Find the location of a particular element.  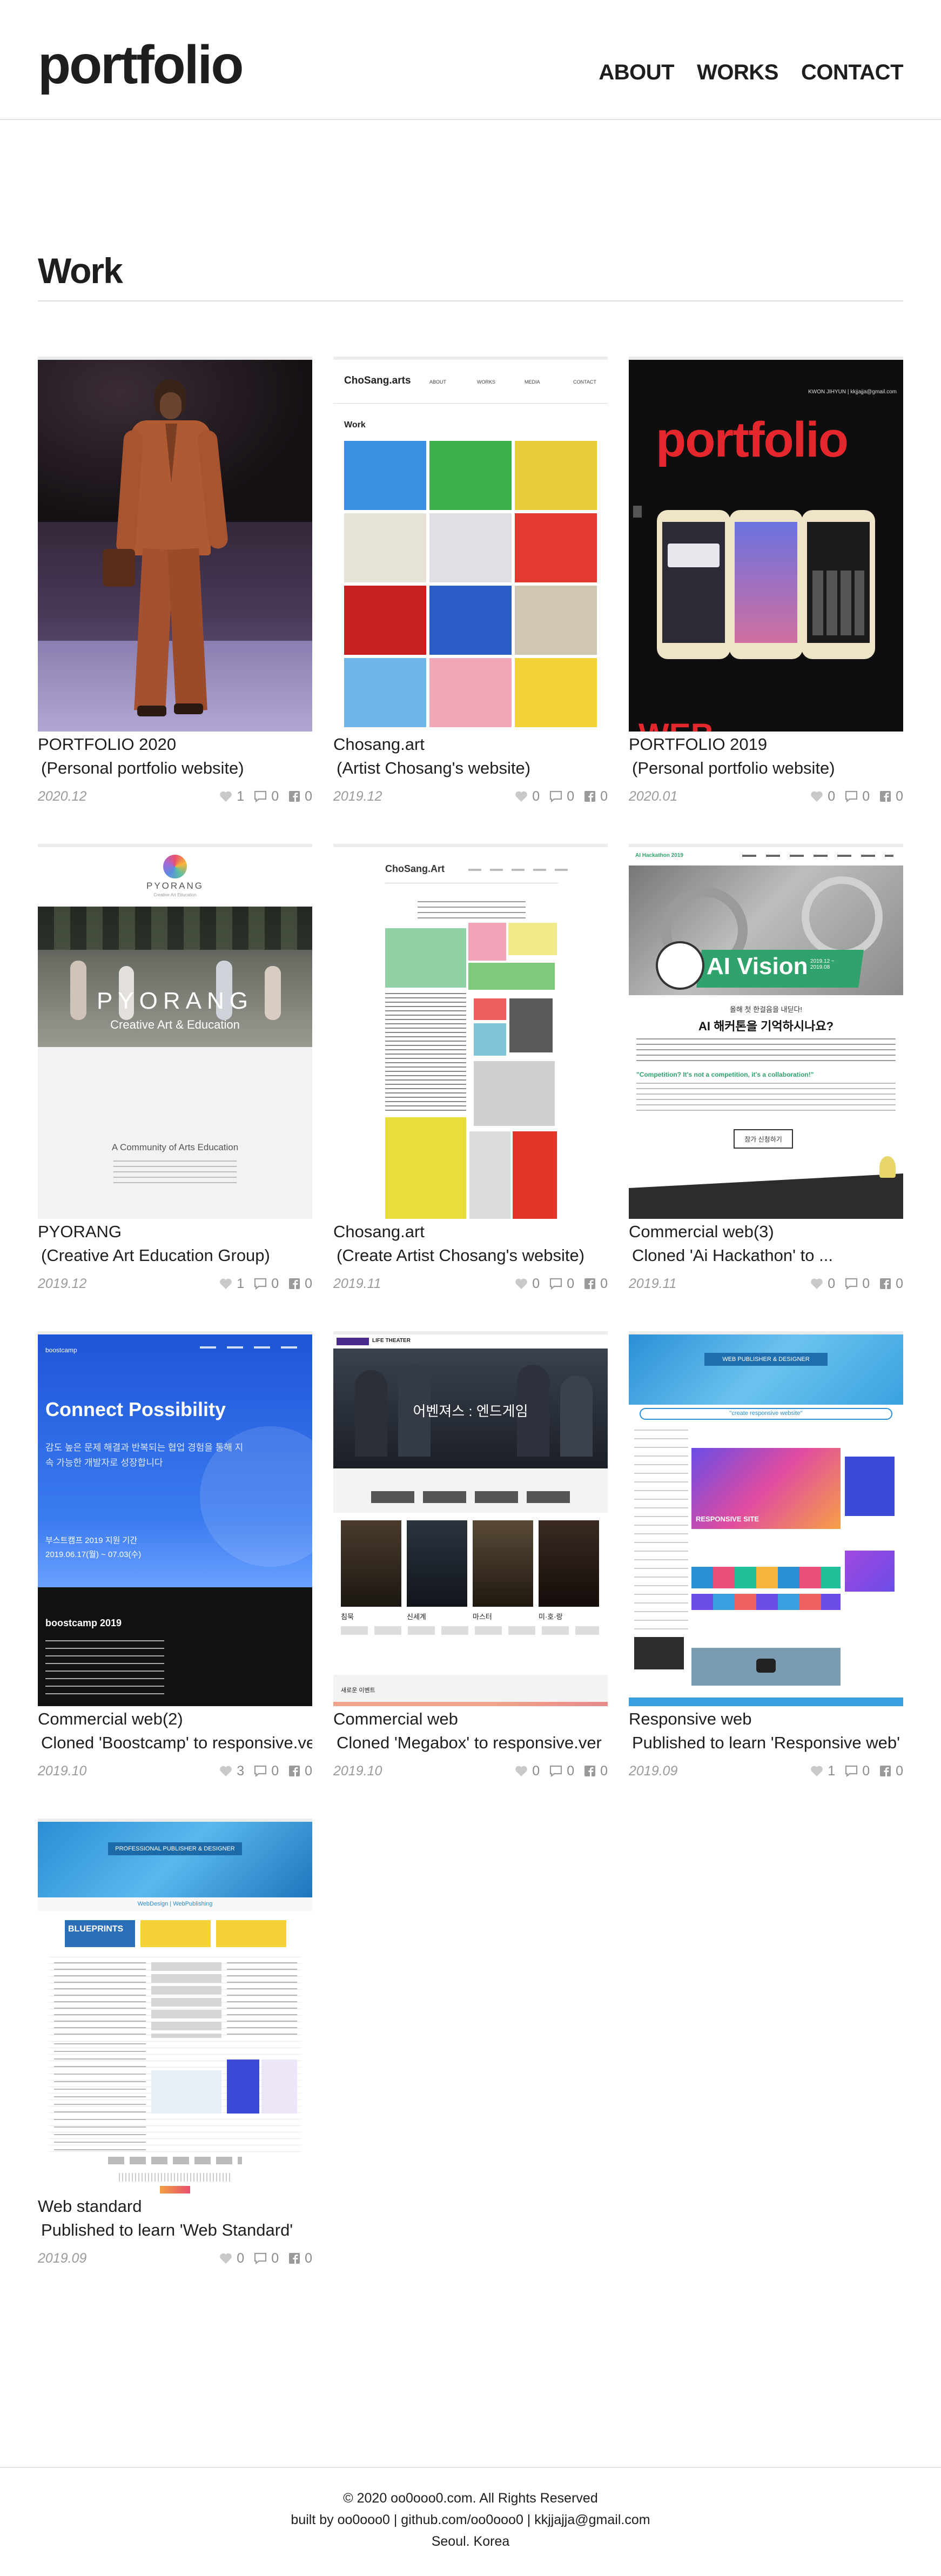

work-subtitle: (Artist Chosang's website) is located at coordinates (434, 768).